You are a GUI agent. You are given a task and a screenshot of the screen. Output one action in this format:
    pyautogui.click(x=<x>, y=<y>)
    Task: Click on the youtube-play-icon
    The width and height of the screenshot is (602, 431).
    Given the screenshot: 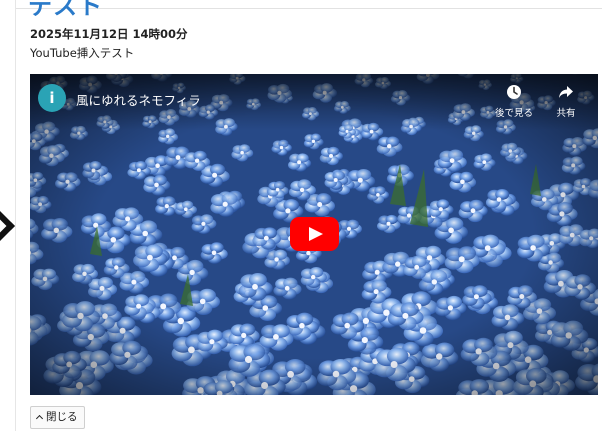 What is the action you would take?
    pyautogui.click(x=314, y=234)
    